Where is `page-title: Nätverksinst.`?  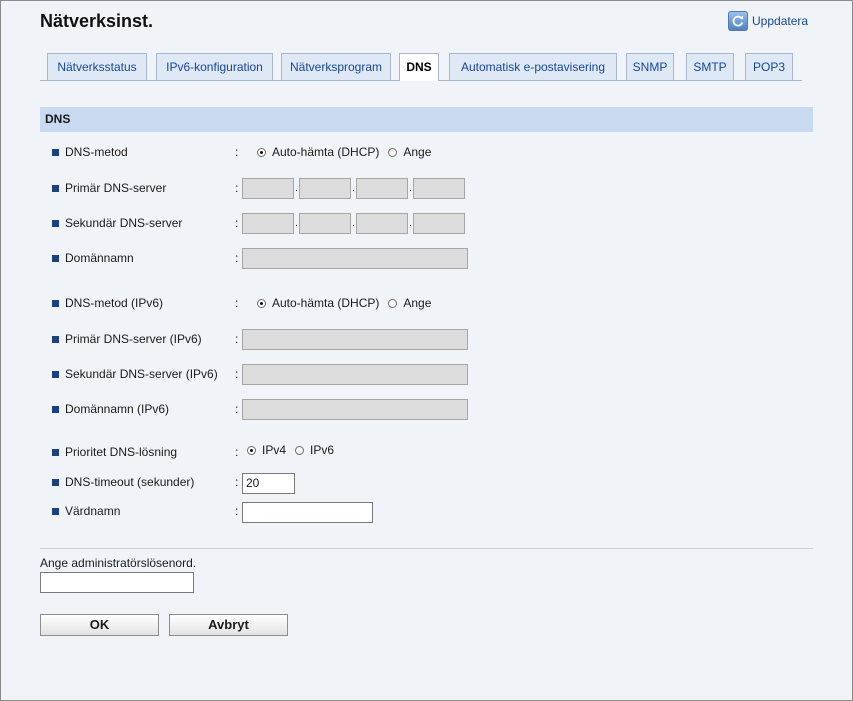 page-title: Nätverksinst. is located at coordinates (97, 21).